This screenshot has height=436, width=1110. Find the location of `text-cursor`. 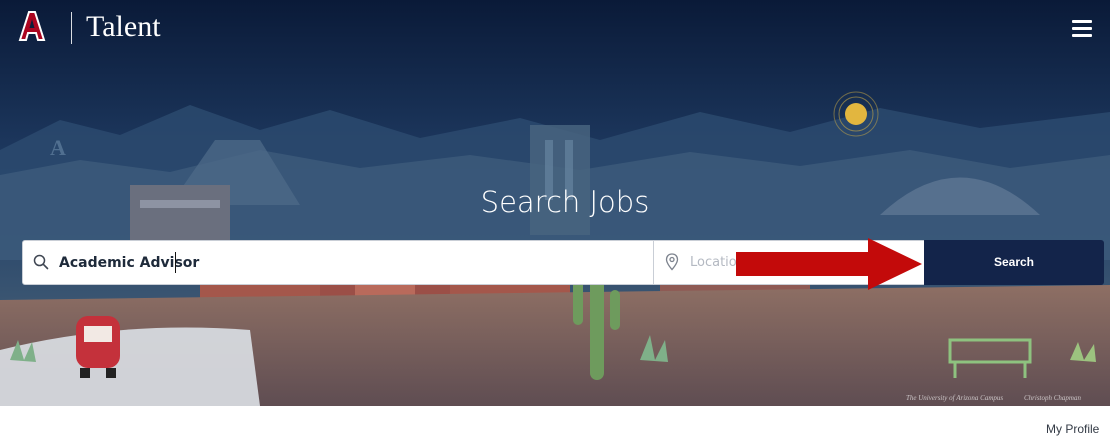

text-cursor is located at coordinates (175, 262).